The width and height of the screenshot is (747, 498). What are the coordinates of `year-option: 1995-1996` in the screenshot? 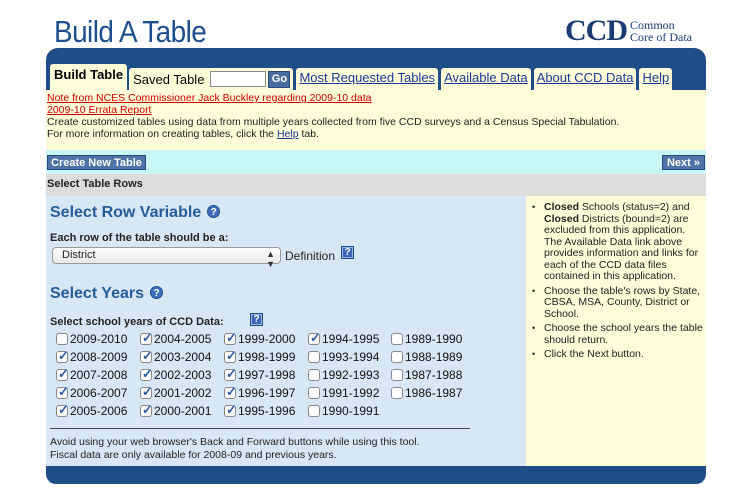 It's located at (266, 411).